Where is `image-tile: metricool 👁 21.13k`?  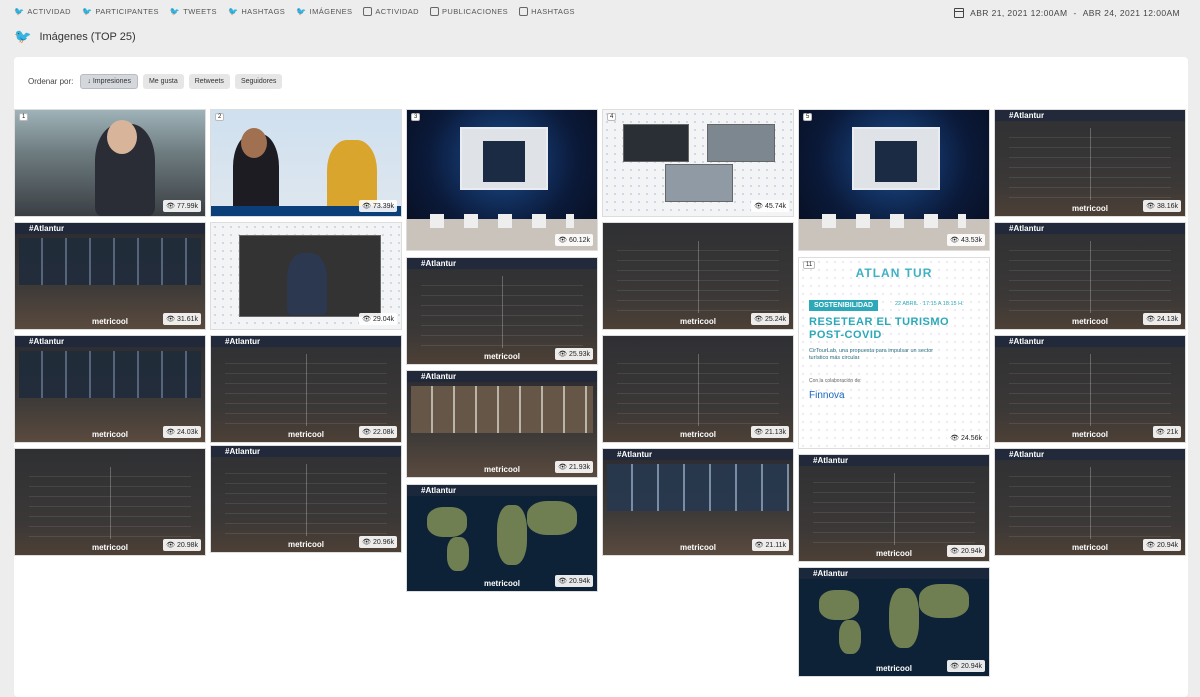 image-tile: metricool 👁 21.13k is located at coordinates (698, 389).